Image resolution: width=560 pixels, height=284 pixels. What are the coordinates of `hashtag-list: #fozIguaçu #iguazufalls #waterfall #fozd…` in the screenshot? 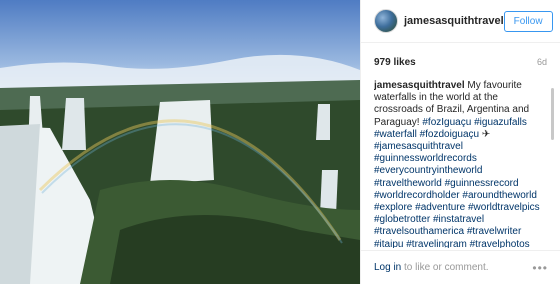 It's located at (457, 182).